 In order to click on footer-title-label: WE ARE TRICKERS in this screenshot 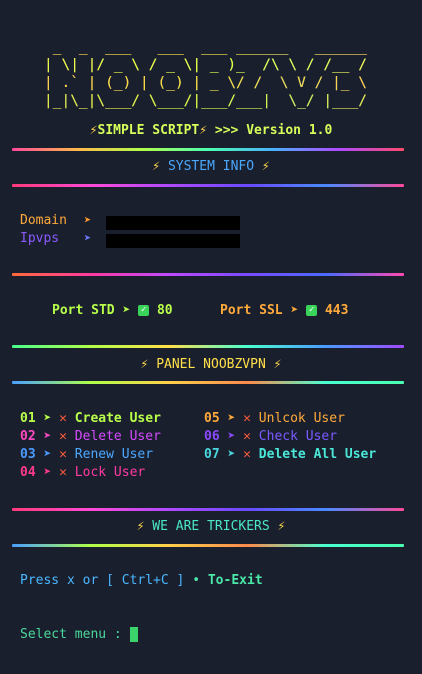, I will do `click(211, 526)`.